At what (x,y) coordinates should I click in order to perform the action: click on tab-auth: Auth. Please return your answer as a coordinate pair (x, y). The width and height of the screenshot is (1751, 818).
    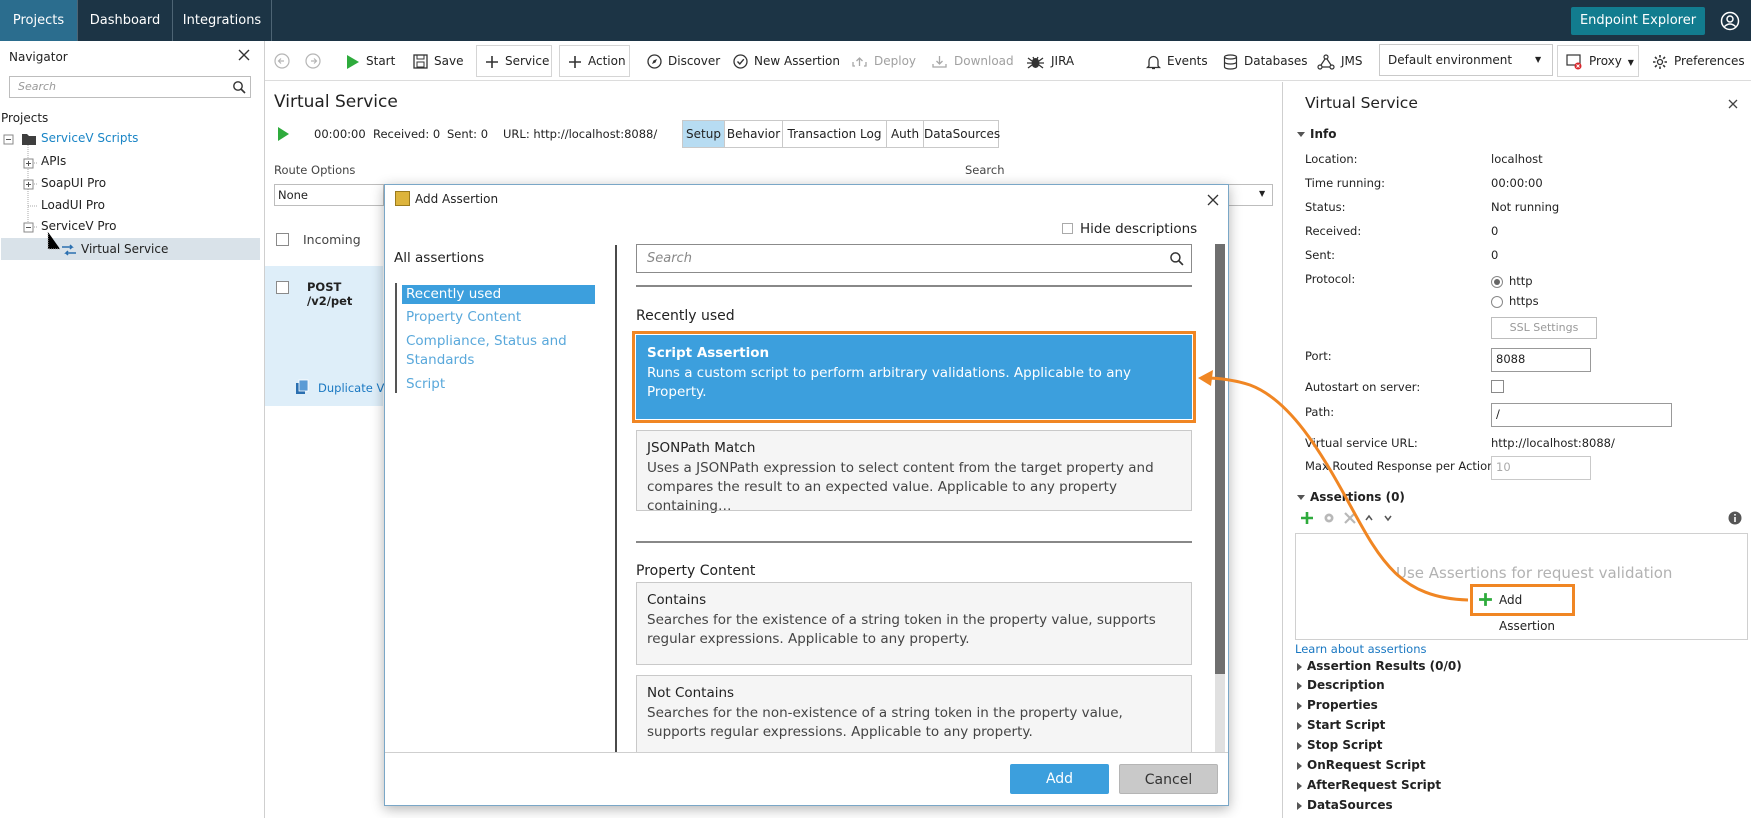
    Looking at the image, I should click on (905, 134).